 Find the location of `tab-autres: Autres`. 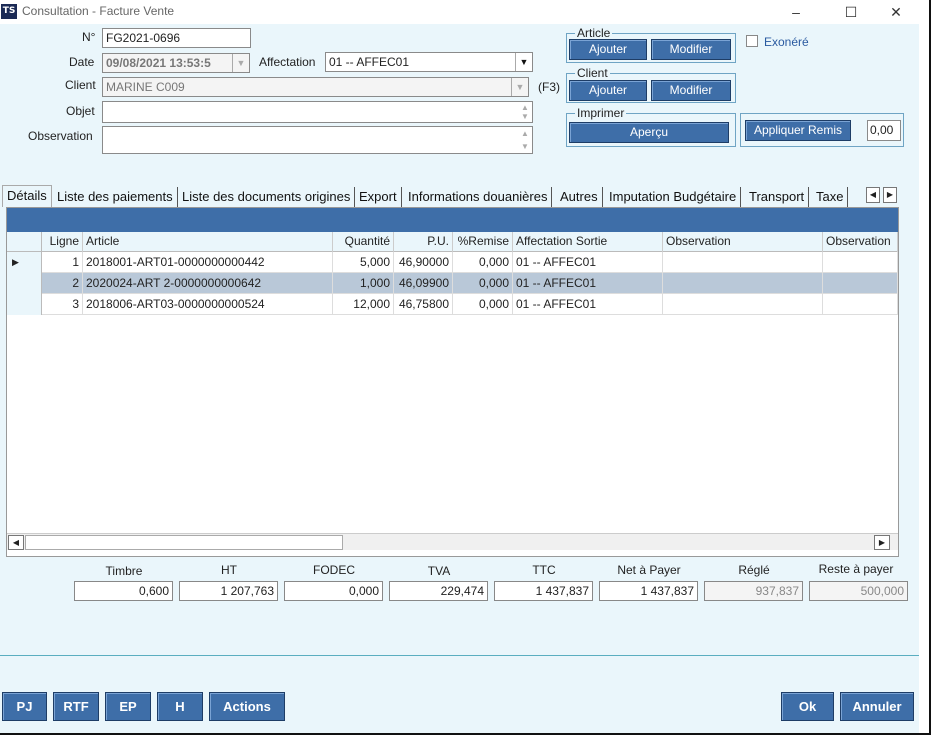

tab-autres: Autres is located at coordinates (579, 197).